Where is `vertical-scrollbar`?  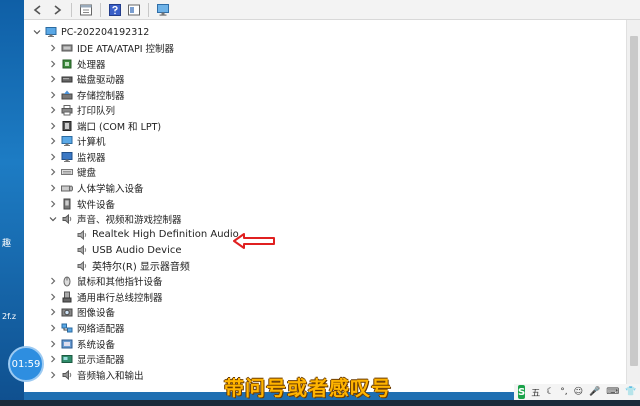
vertical-scrollbar is located at coordinates (633, 206).